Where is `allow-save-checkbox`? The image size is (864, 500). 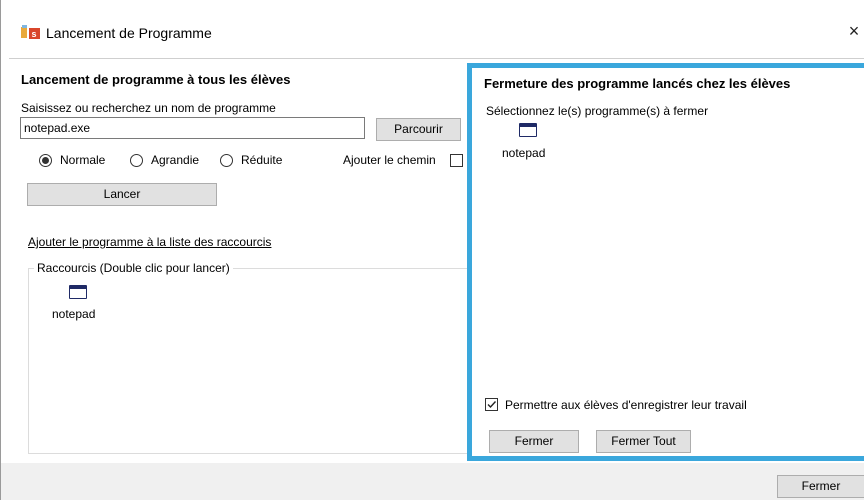
allow-save-checkbox is located at coordinates (491, 404).